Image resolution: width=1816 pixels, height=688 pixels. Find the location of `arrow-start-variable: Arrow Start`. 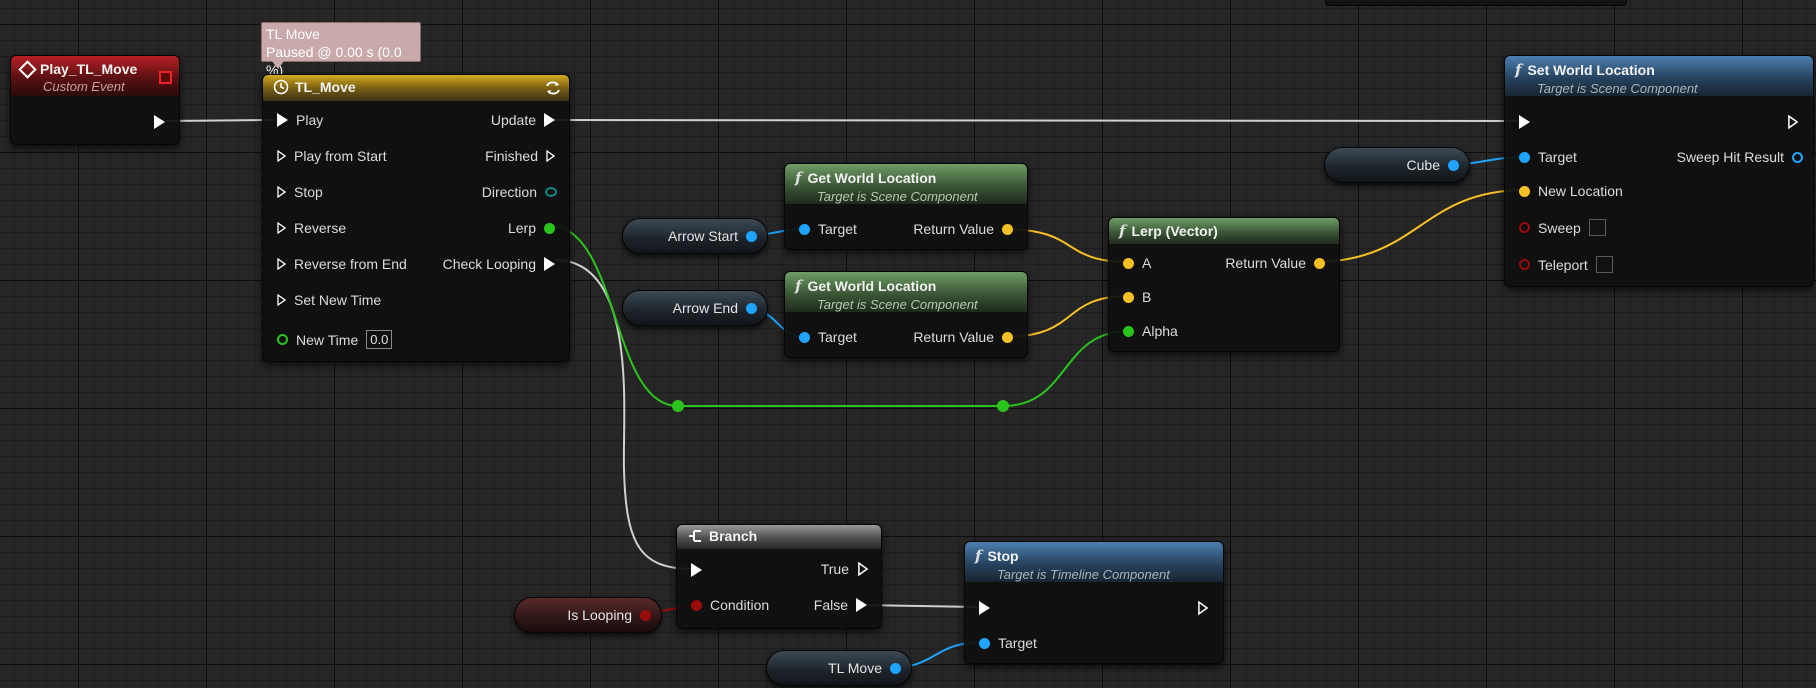

arrow-start-variable: Arrow Start is located at coordinates (695, 236).